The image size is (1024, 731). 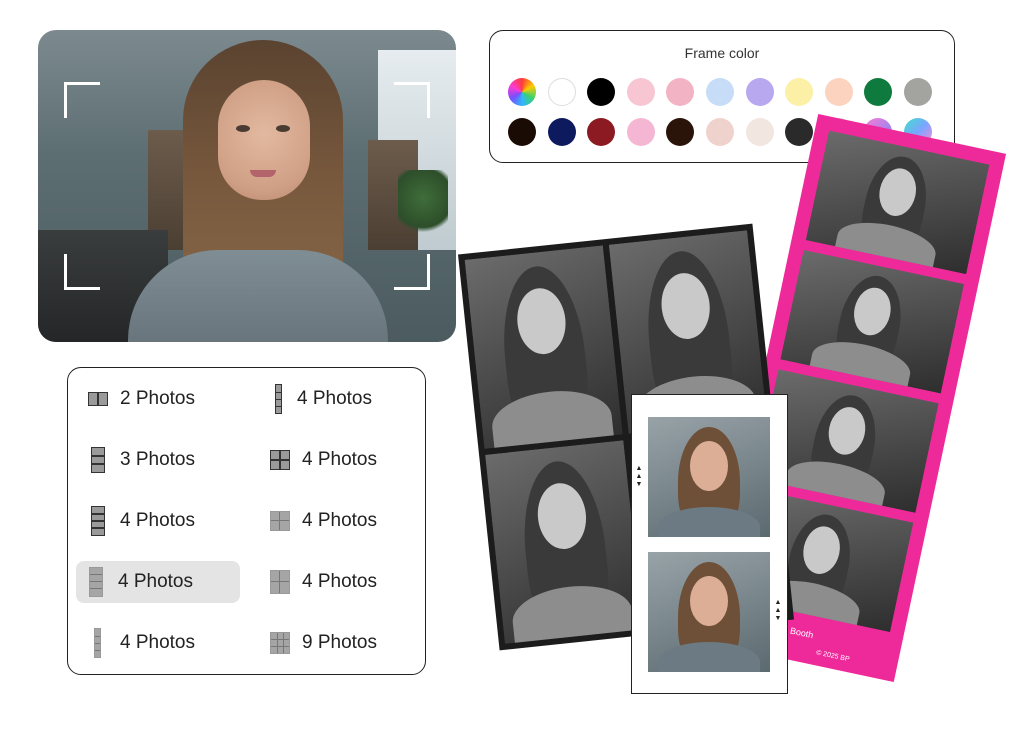 What do you see at coordinates (280, 582) in the screenshot?
I see `layout-4-grid-wide-icon` at bounding box center [280, 582].